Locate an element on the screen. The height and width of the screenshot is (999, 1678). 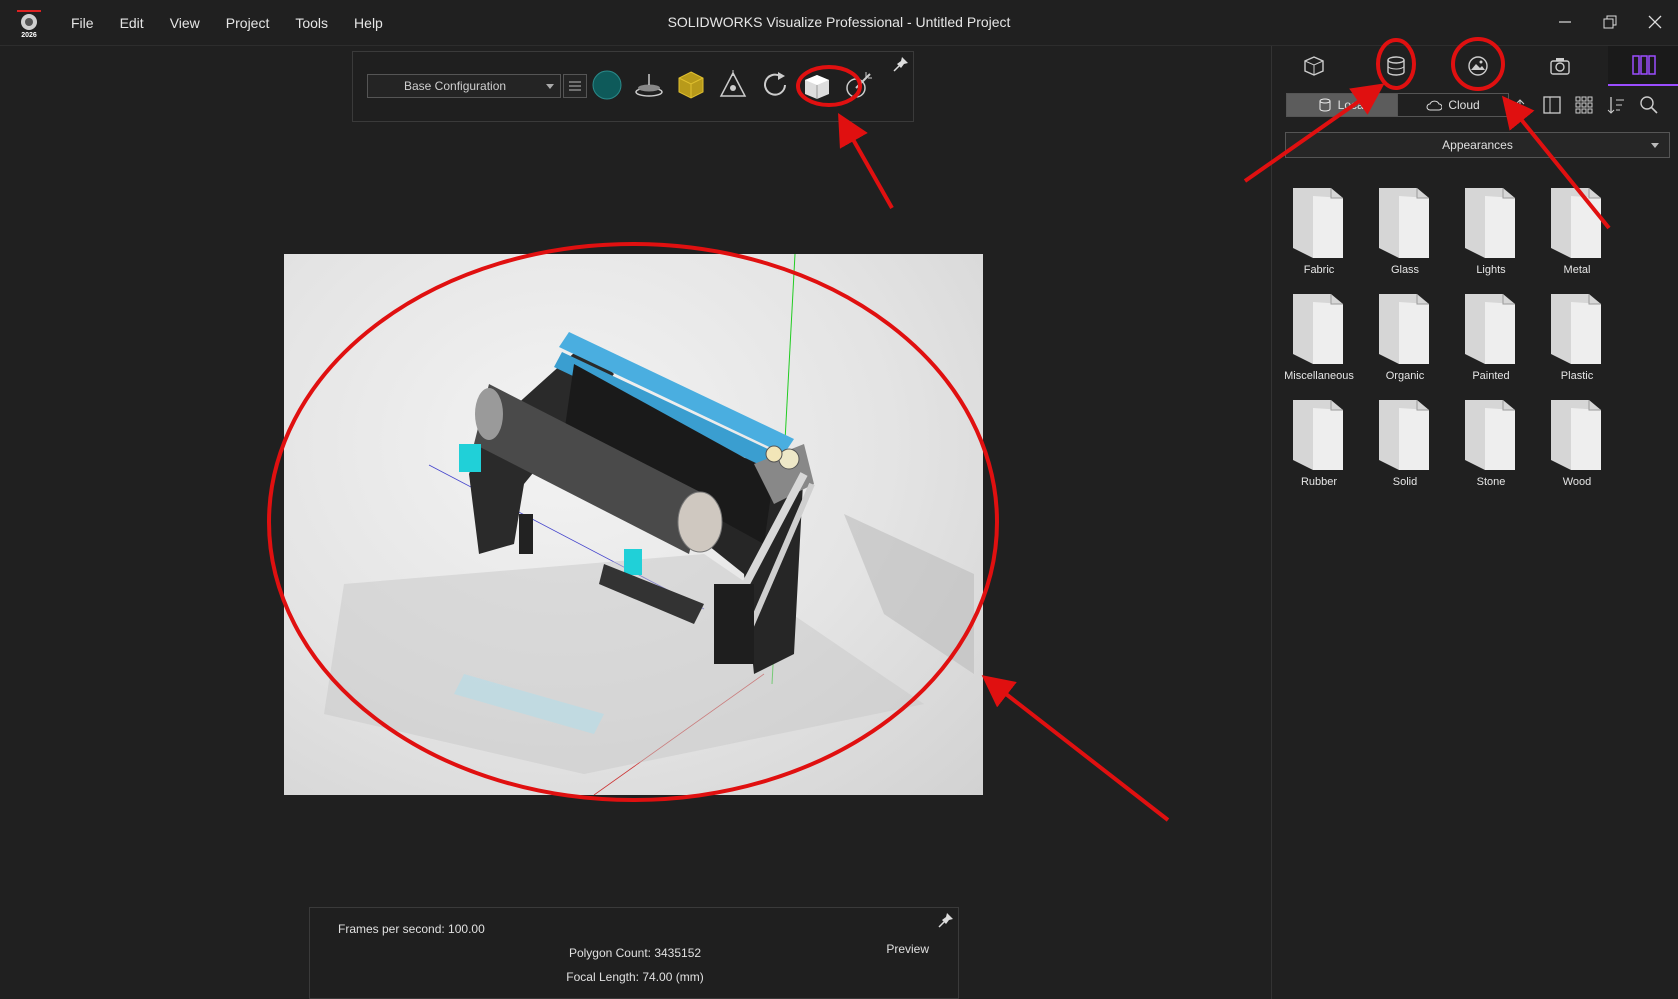
menu-tools: Tools is located at coordinates (311, 23).